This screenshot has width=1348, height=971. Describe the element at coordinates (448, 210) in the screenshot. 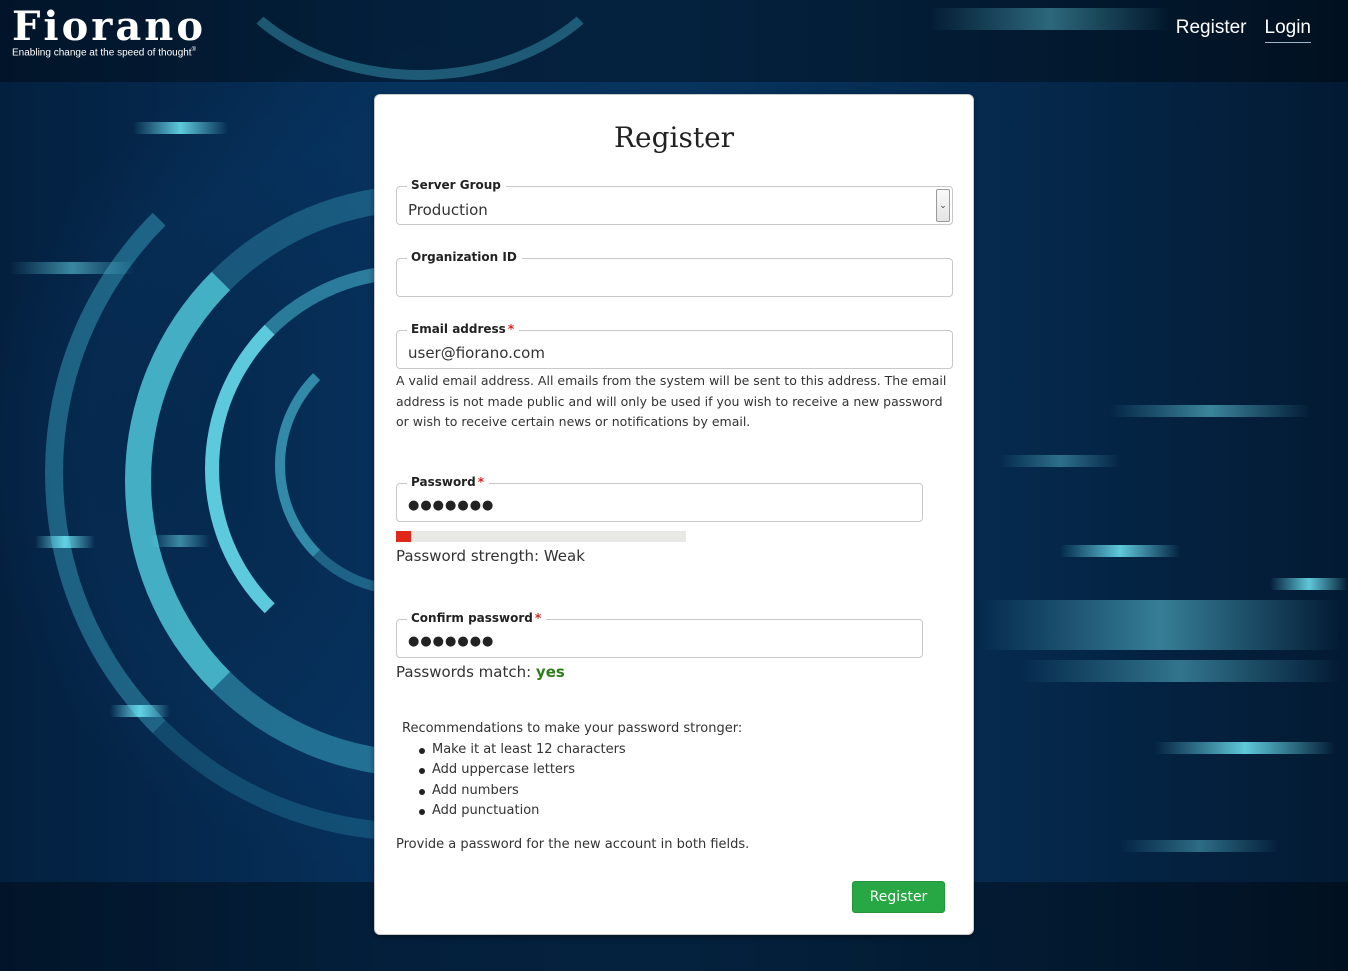

I see `server-group-value: Production` at that location.